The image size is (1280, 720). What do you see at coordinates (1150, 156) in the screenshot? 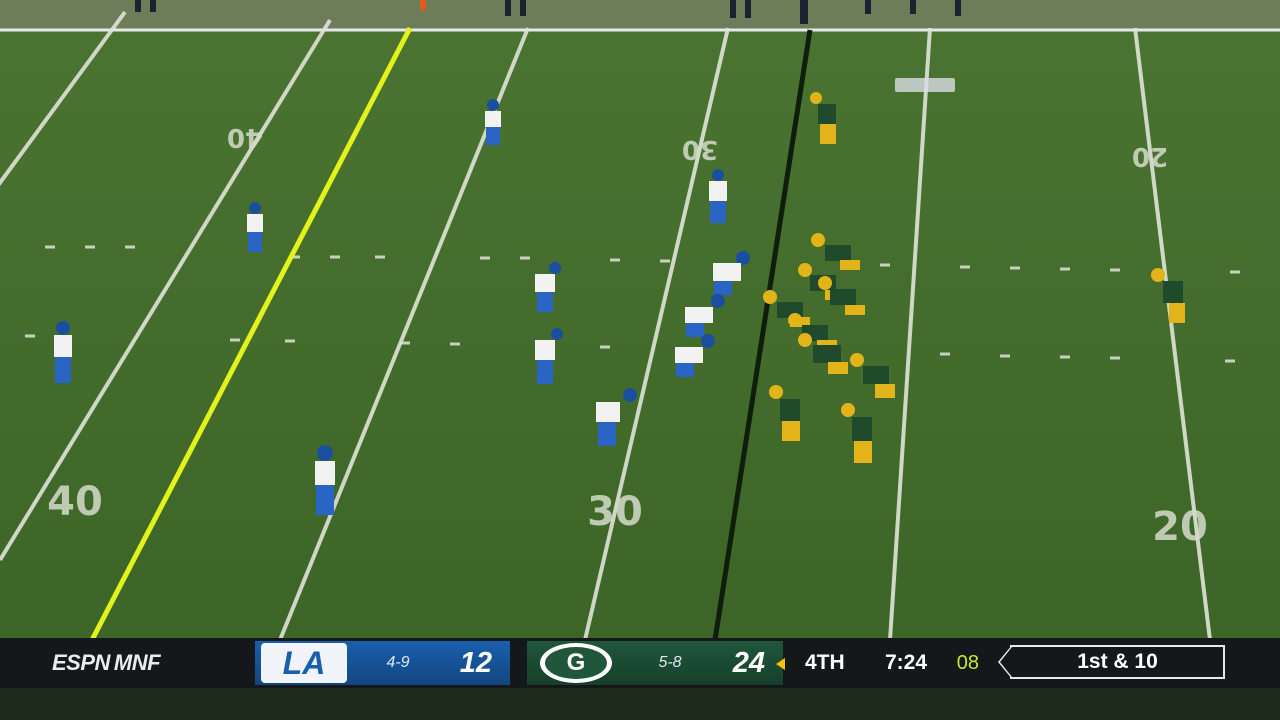
I see `yard-number-right-top: 20` at bounding box center [1150, 156].